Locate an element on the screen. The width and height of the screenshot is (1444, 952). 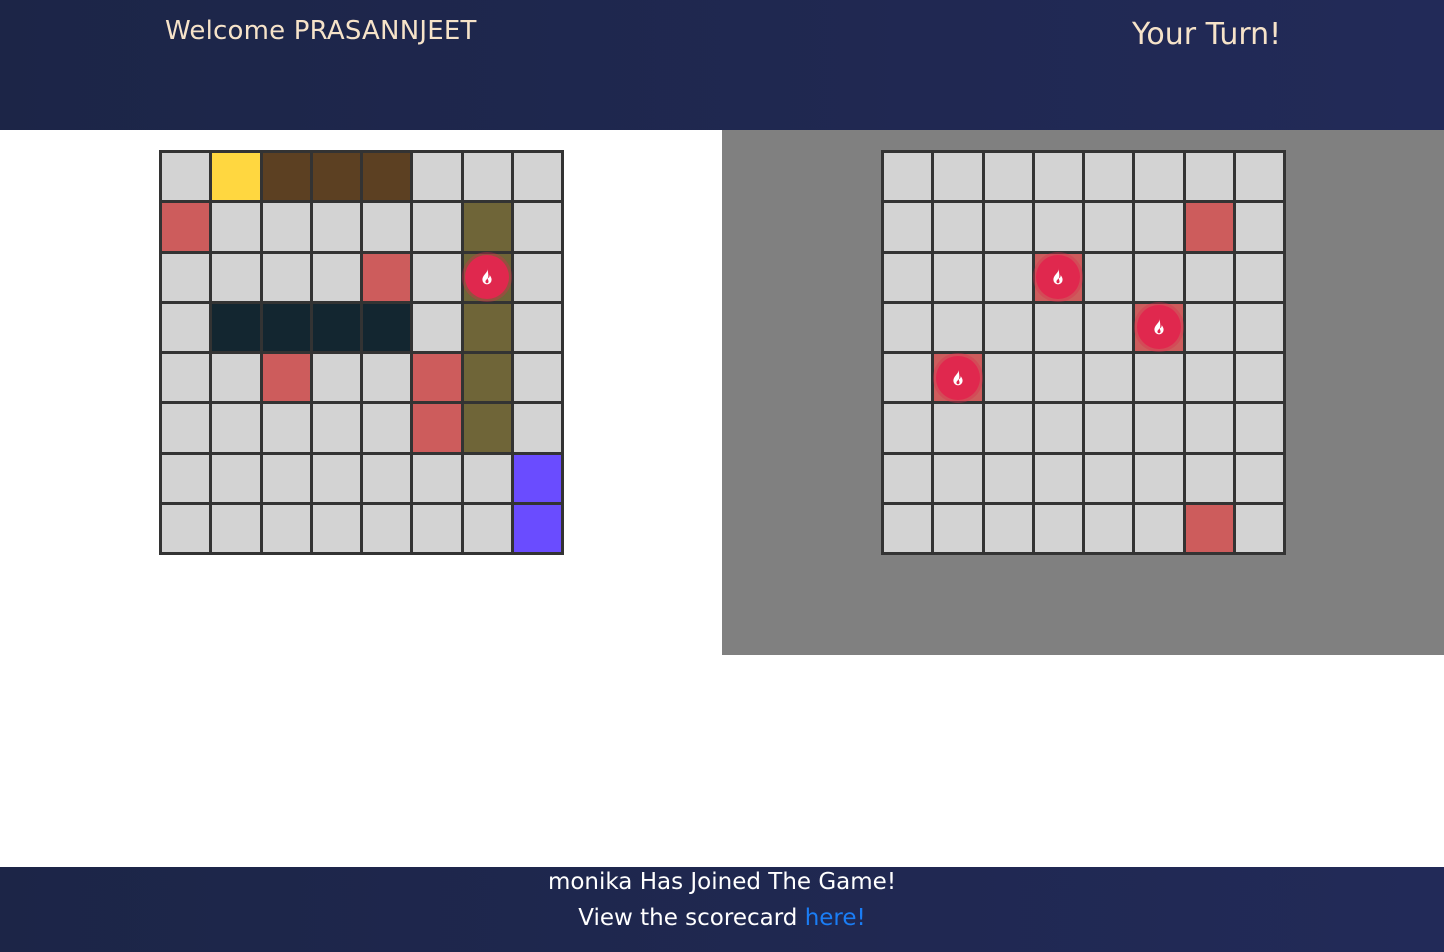
enemy-board-cell-r2-c4 is located at coordinates (1058, 227).